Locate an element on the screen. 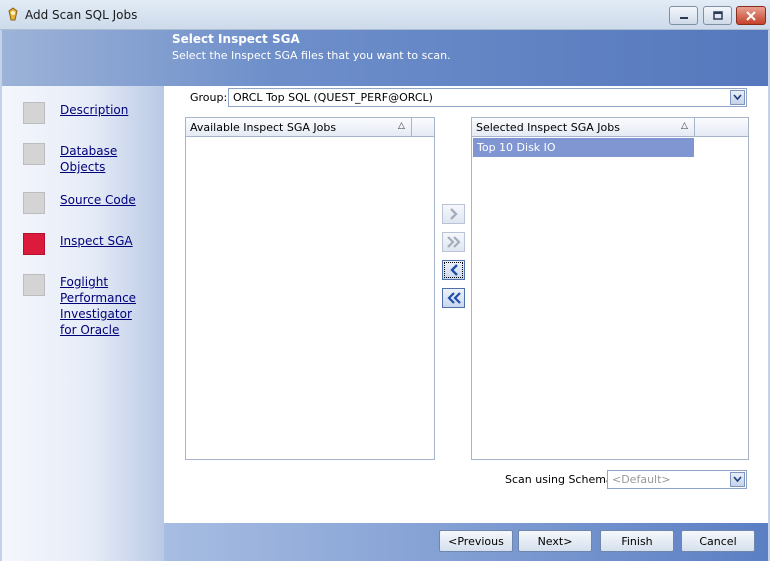  sidebar-item-label: Database Objects is located at coordinates (90, 159).